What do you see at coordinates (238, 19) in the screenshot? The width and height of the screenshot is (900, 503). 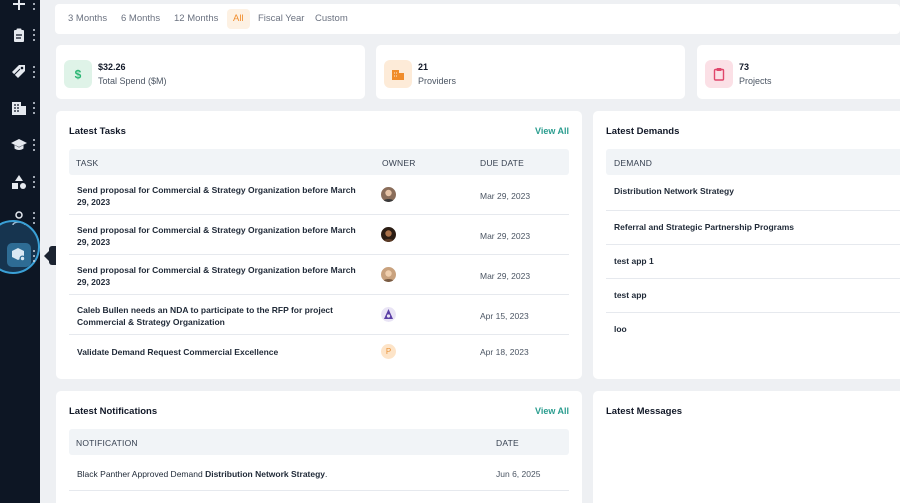 I see `period-all: All` at bounding box center [238, 19].